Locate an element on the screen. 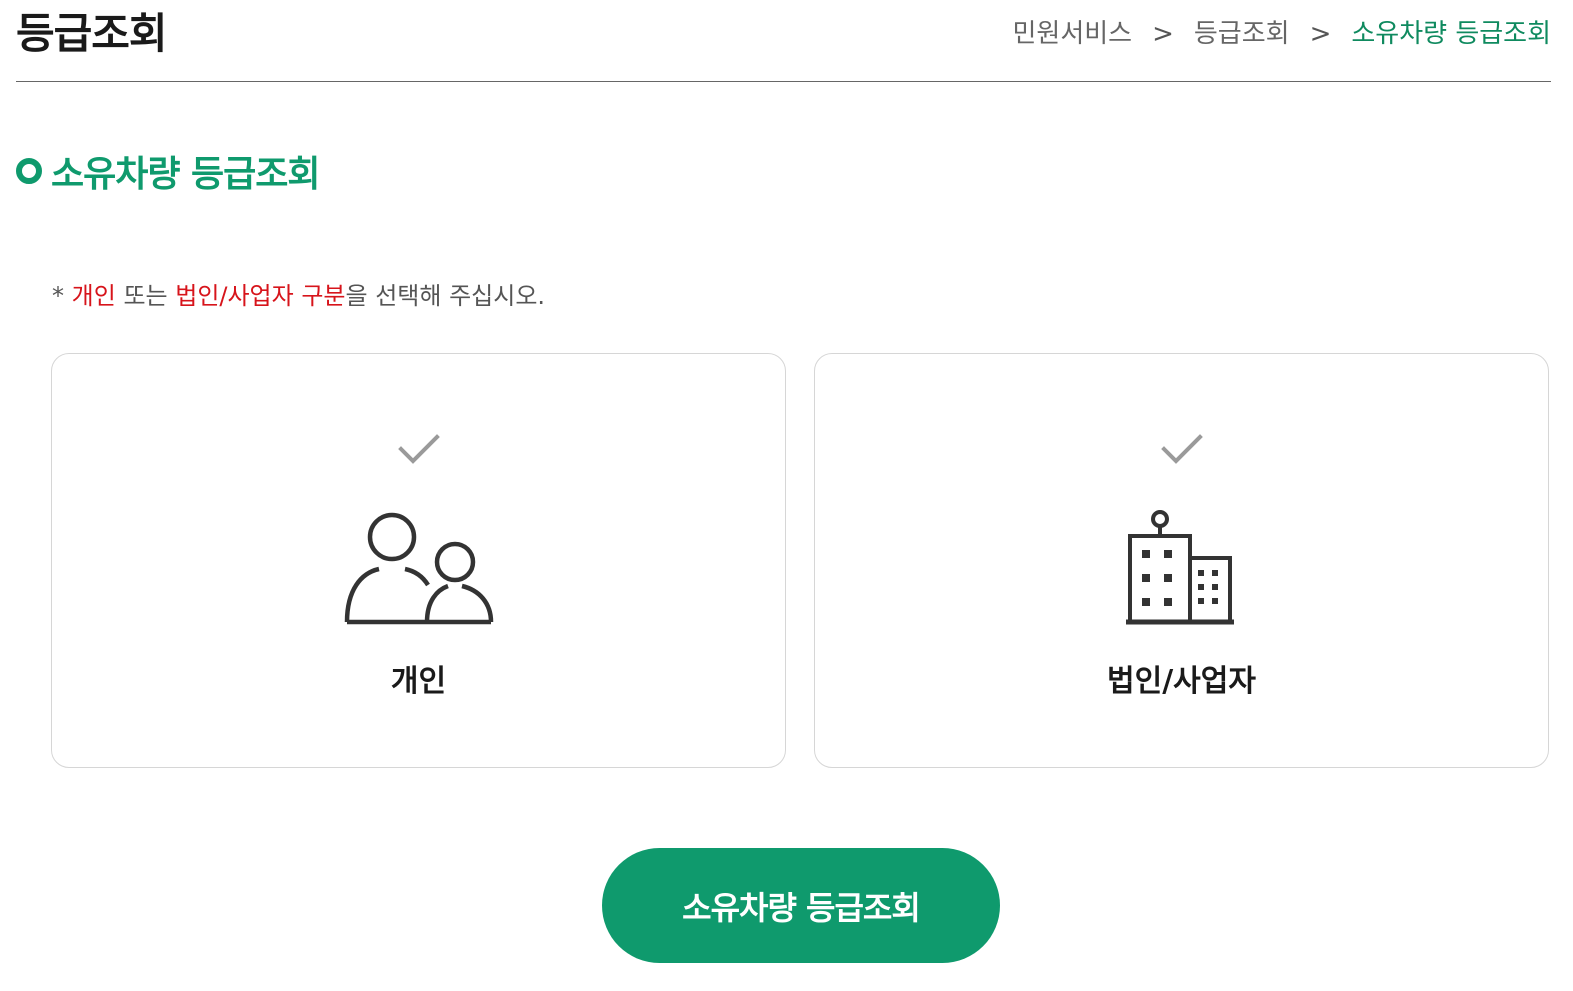 This screenshot has width=1573, height=991. building-icon is located at coordinates (1179, 567).